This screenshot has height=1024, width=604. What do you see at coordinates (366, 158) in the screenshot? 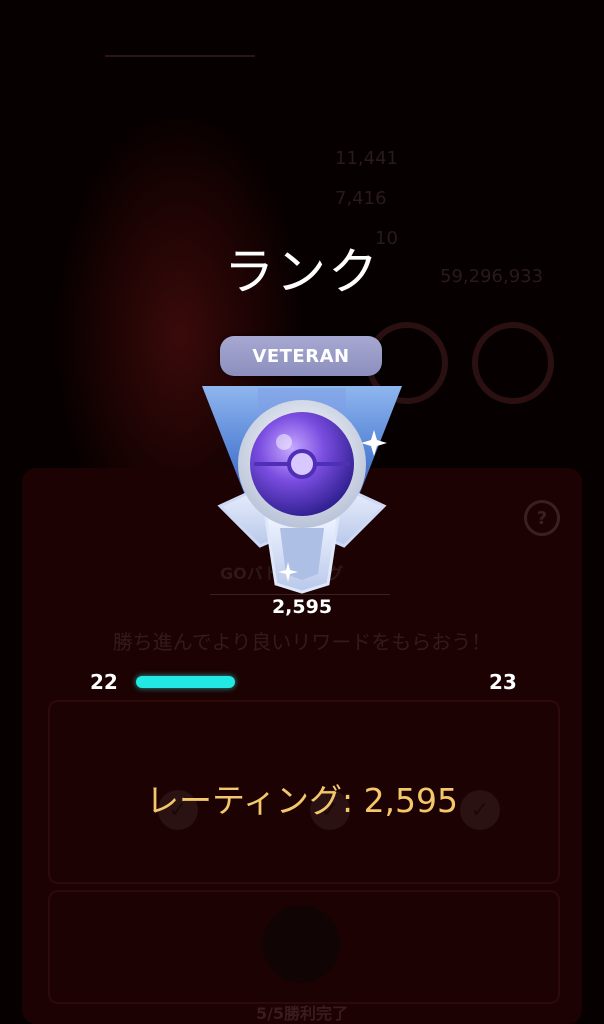
I see `trainer-stat-1: 11,441` at bounding box center [366, 158].